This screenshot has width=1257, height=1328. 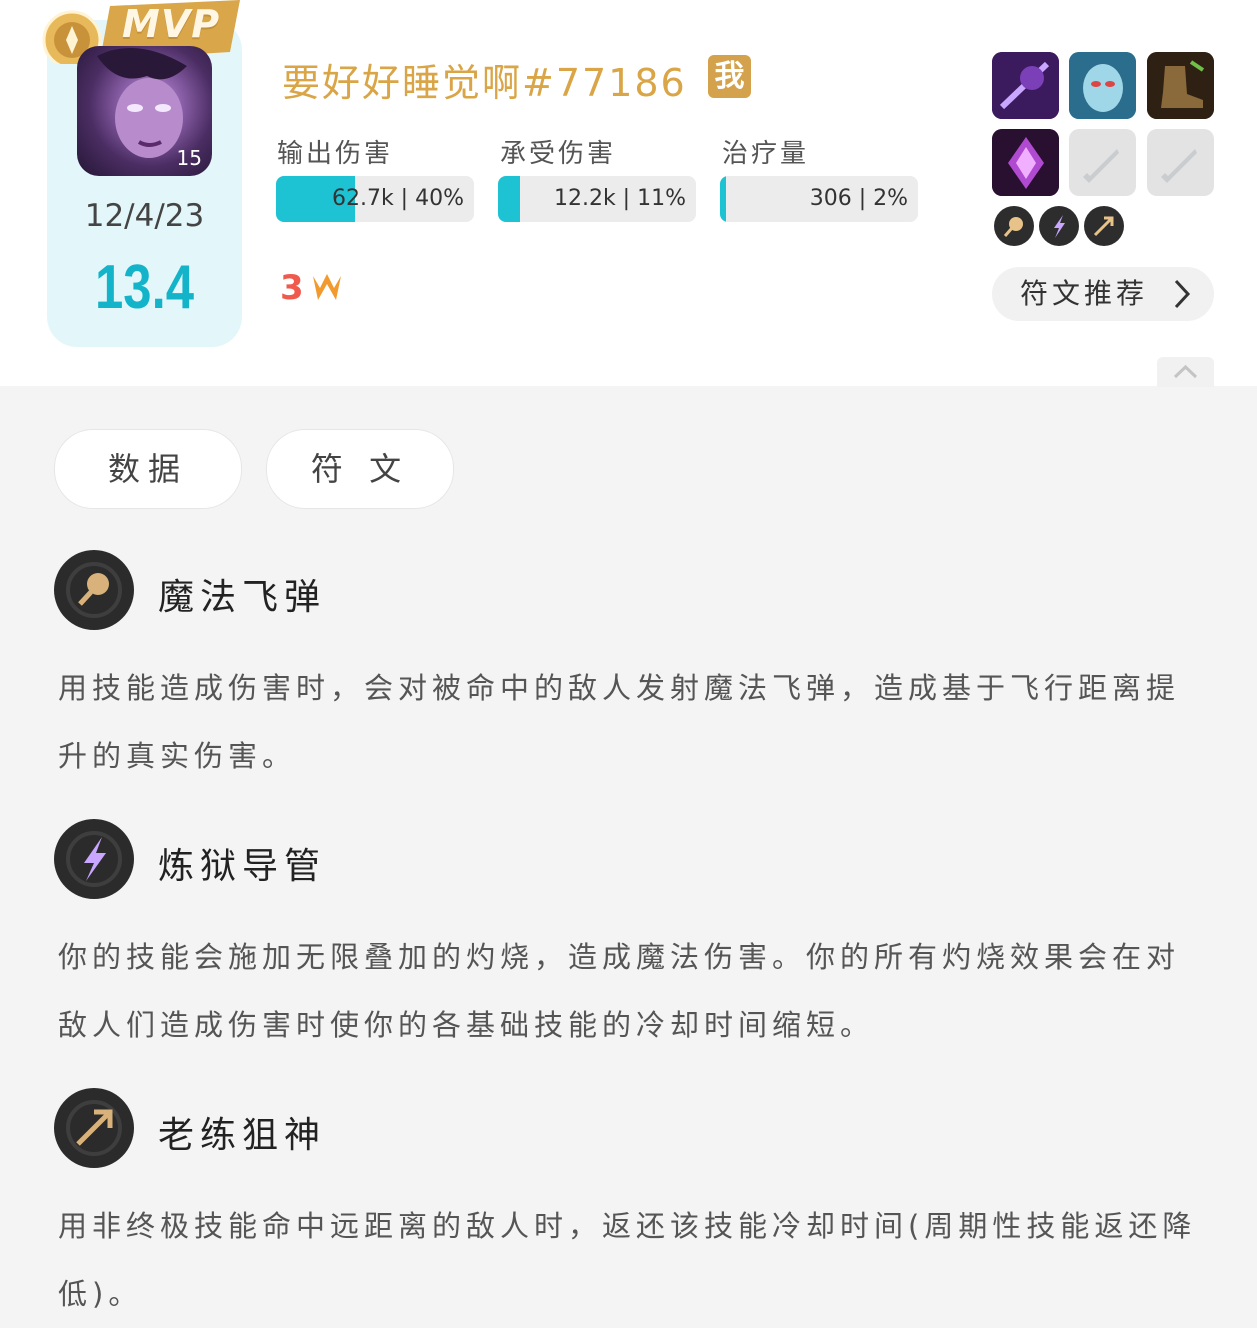 I want to click on damage-dealt-value: 62.7k | 40%, so click(x=397, y=198).